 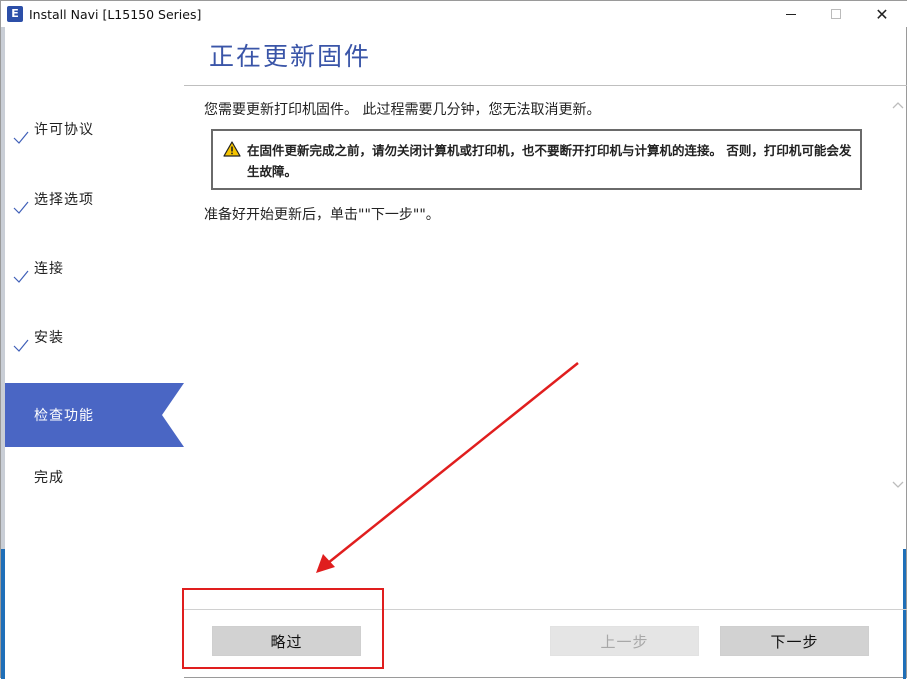 I want to click on update-message: 您需要更新打印机固件。 此过程需要几分钟，您无法取消更新。, so click(x=402, y=110).